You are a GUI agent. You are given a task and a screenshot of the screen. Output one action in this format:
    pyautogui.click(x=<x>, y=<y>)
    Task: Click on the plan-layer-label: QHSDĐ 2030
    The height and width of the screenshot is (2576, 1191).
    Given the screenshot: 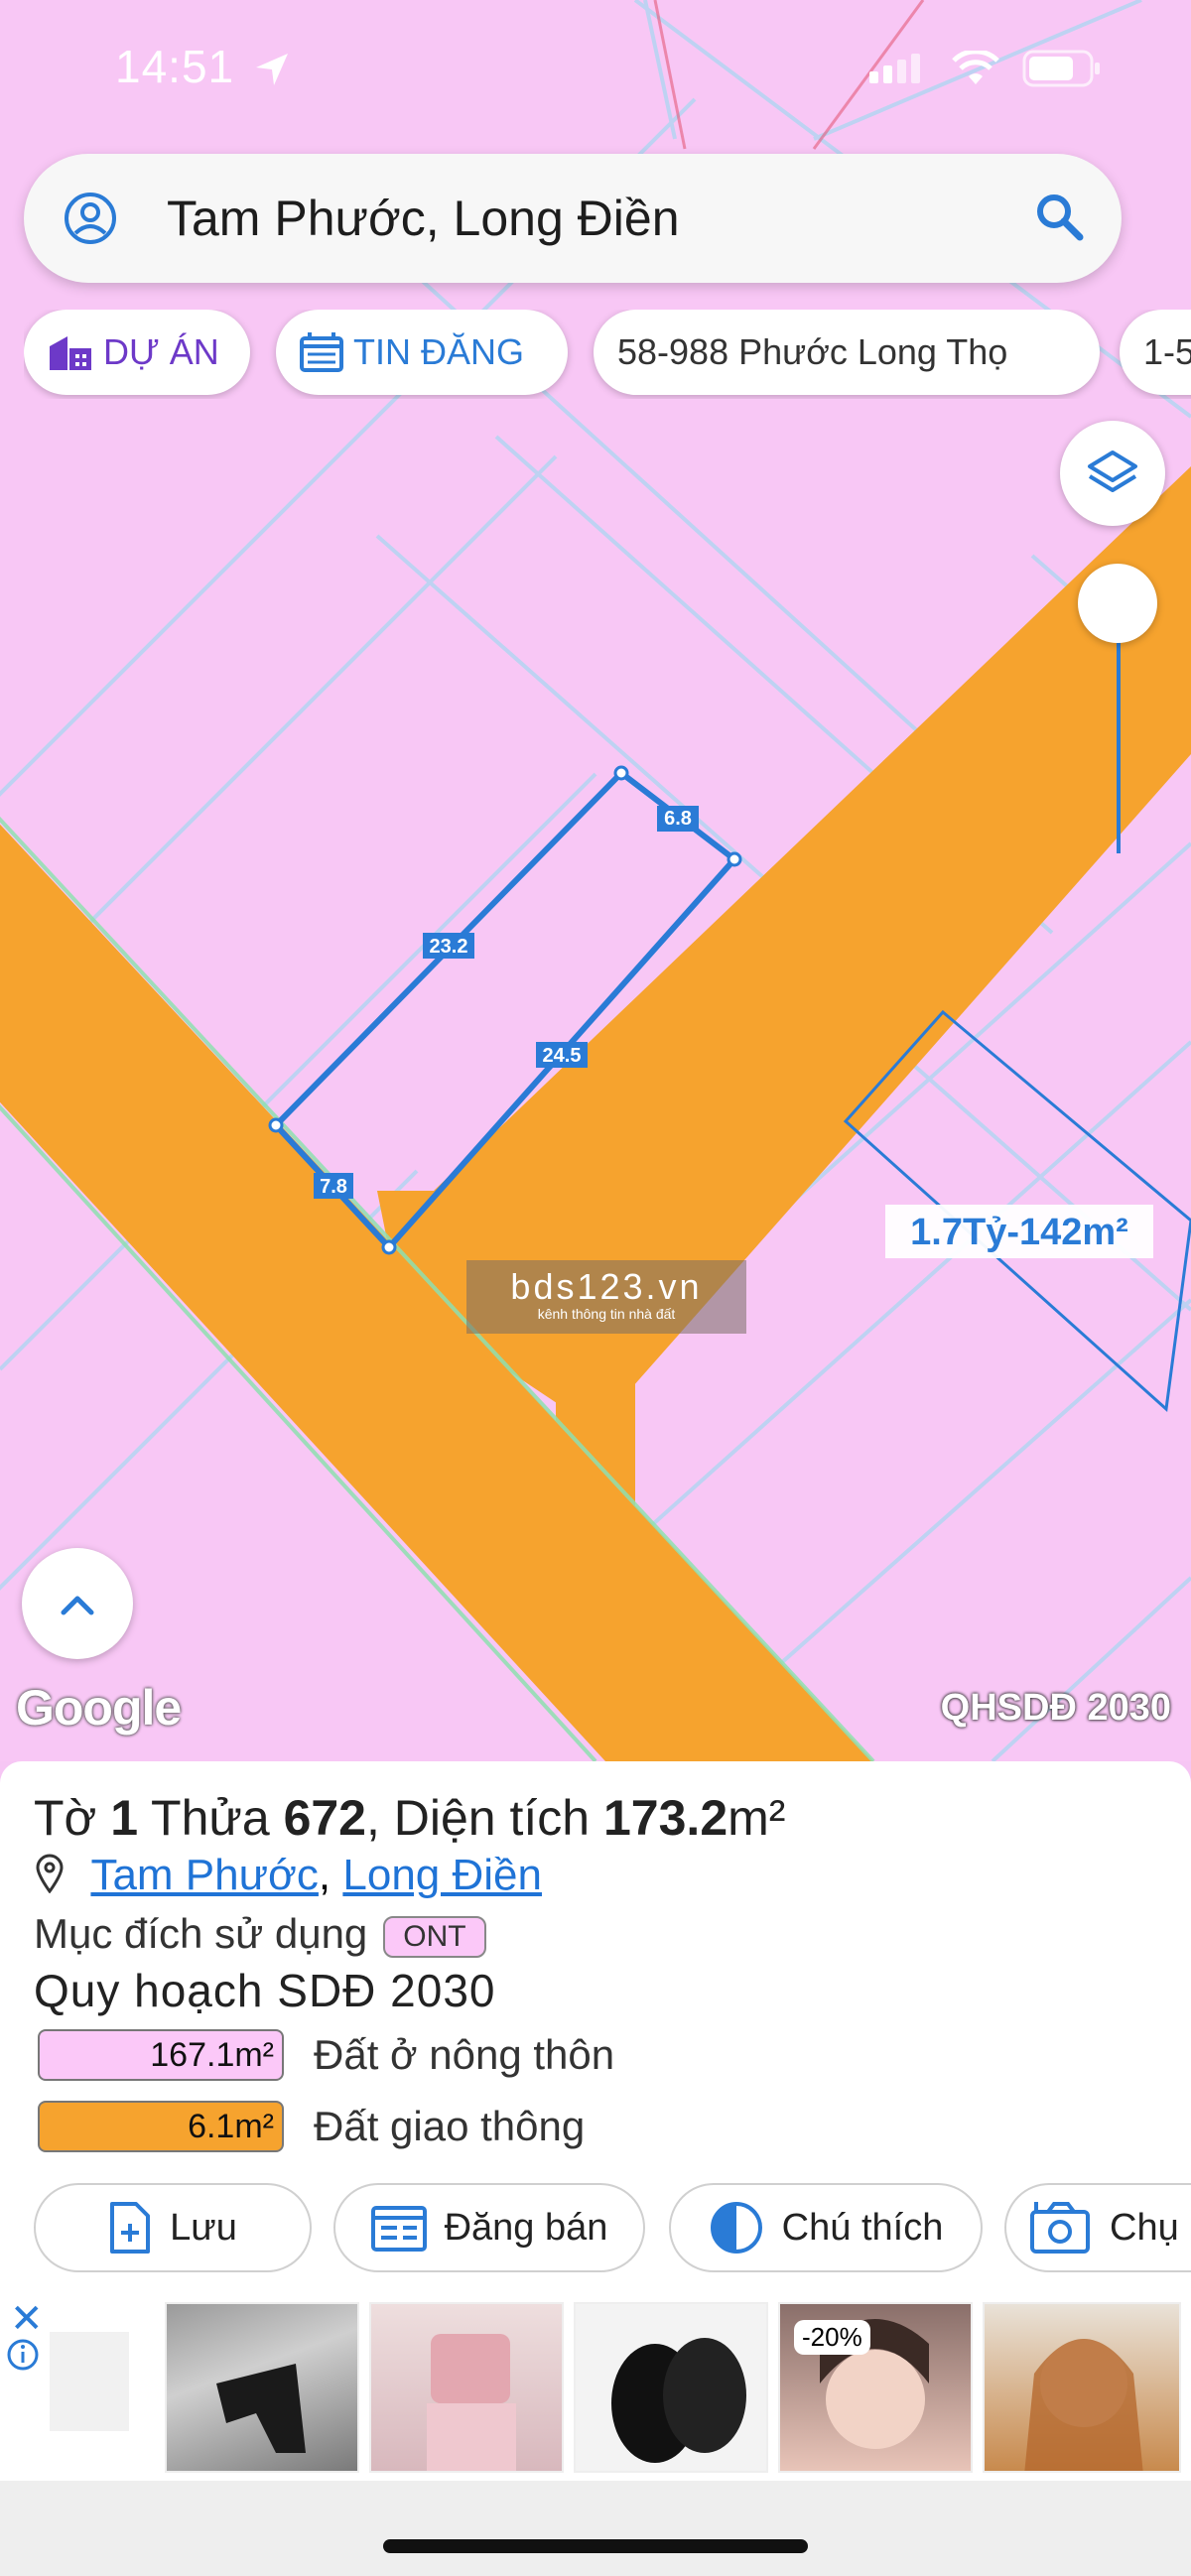 What is the action you would take?
    pyautogui.click(x=1055, y=1708)
    